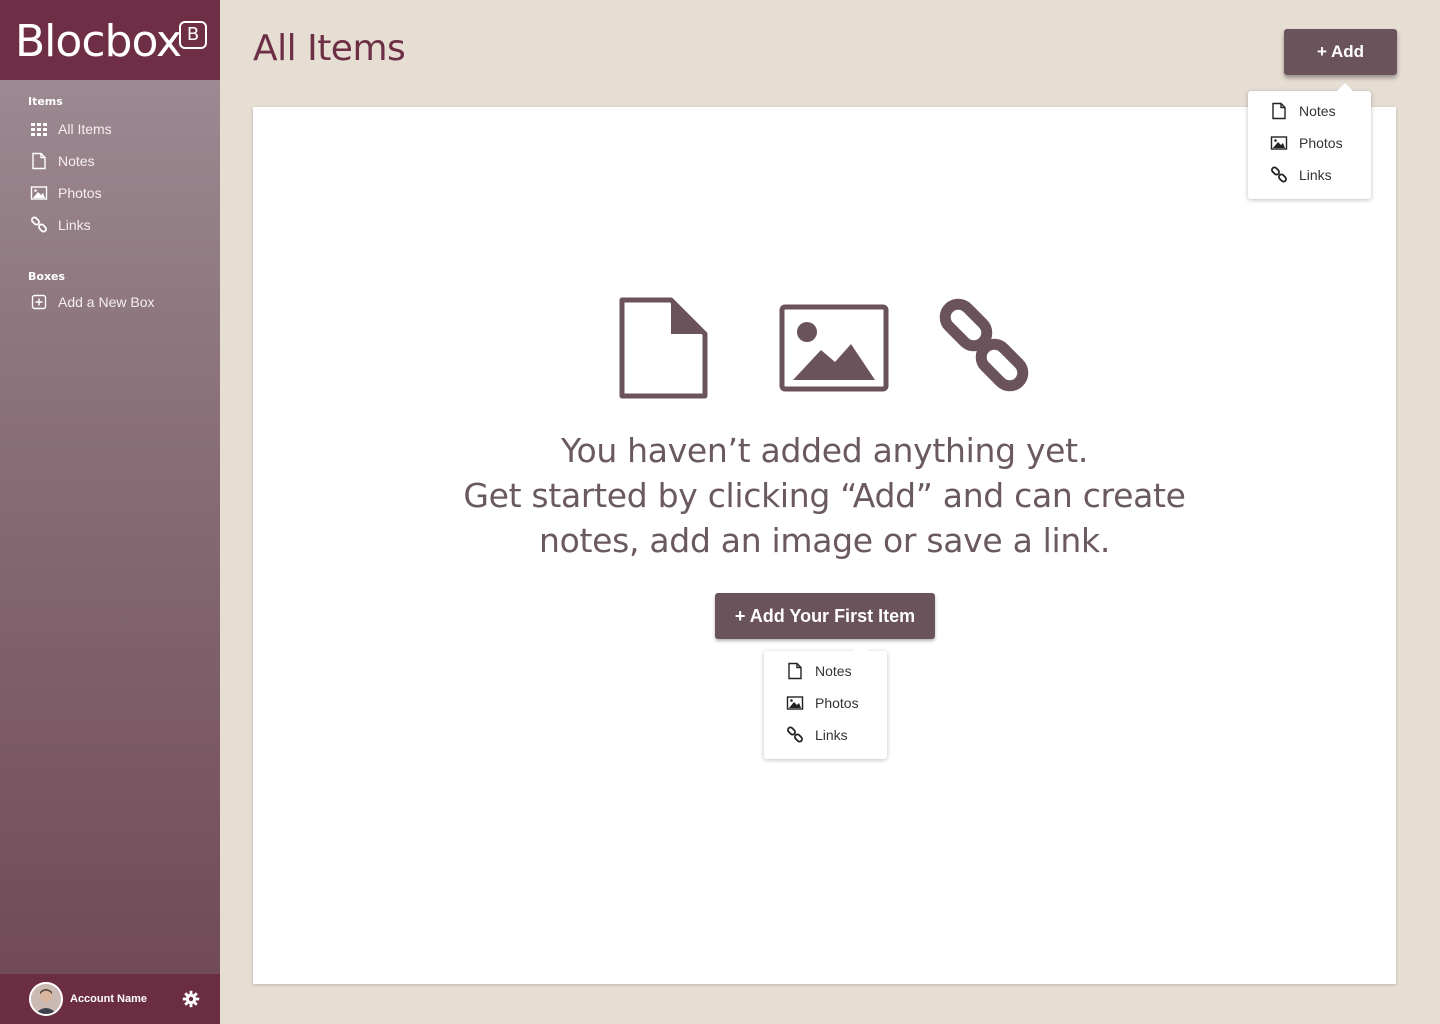  Describe the element at coordinates (106, 302) in the screenshot. I see `sidebar-item-label: Add a New Box` at that location.